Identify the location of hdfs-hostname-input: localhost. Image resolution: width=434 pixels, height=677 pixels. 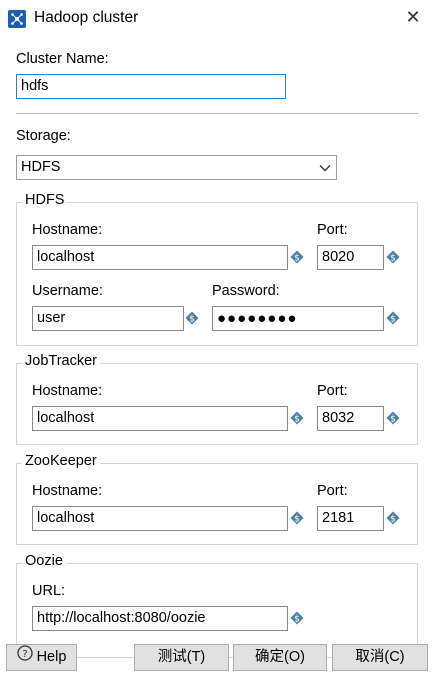
(160, 257).